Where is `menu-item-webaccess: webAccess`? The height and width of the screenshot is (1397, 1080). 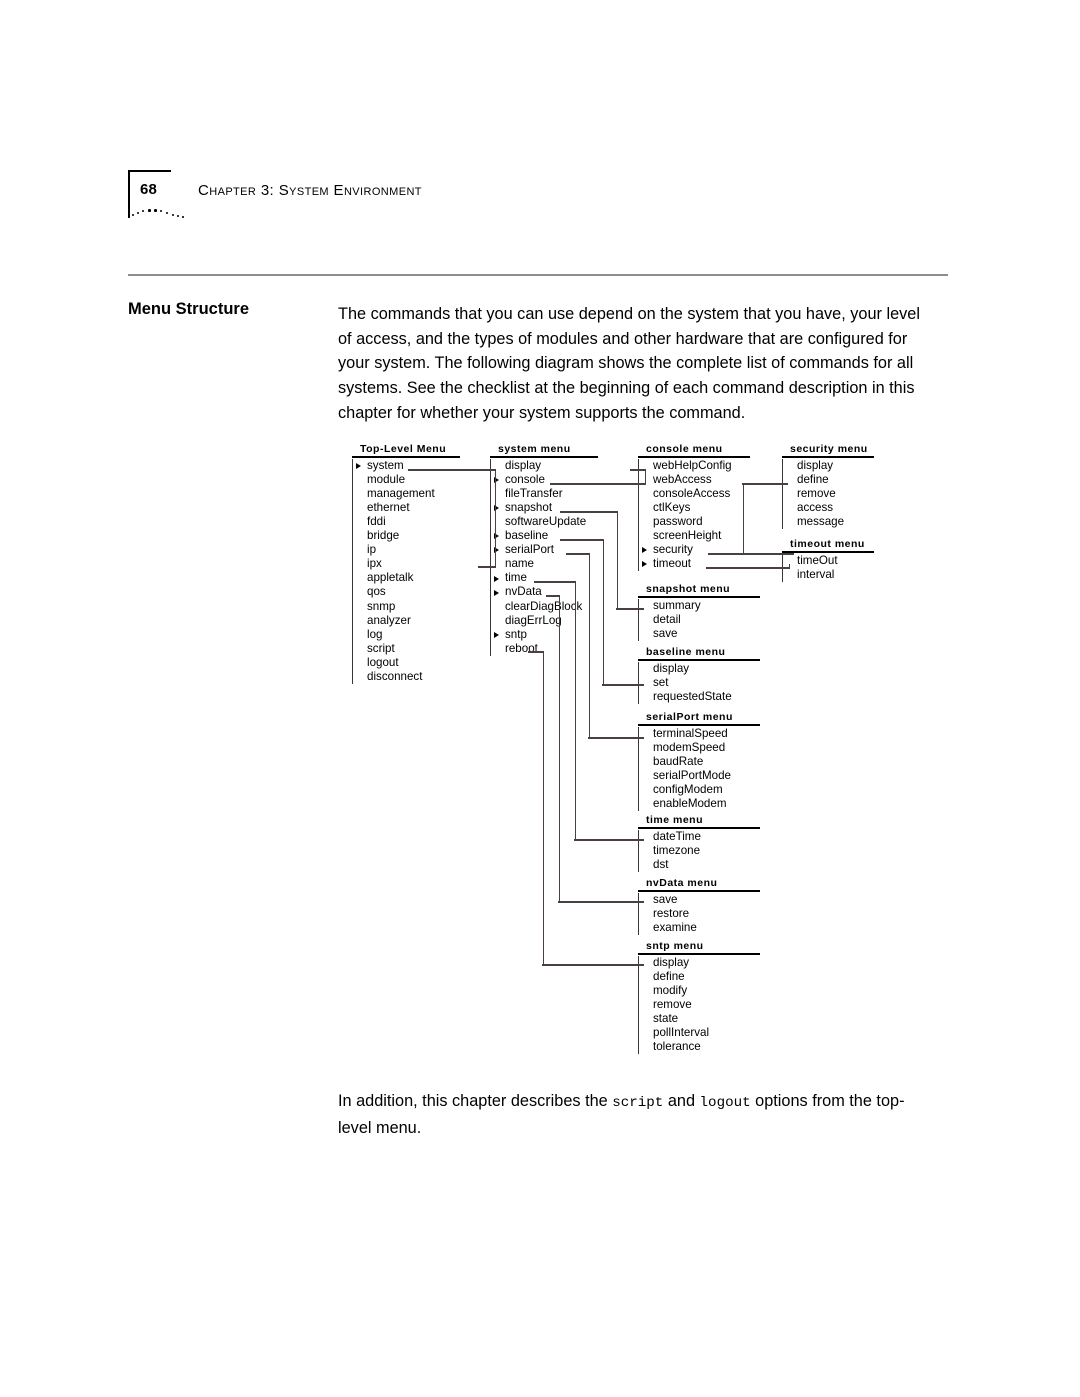 menu-item-webaccess: webAccess is located at coordinates (695, 480).